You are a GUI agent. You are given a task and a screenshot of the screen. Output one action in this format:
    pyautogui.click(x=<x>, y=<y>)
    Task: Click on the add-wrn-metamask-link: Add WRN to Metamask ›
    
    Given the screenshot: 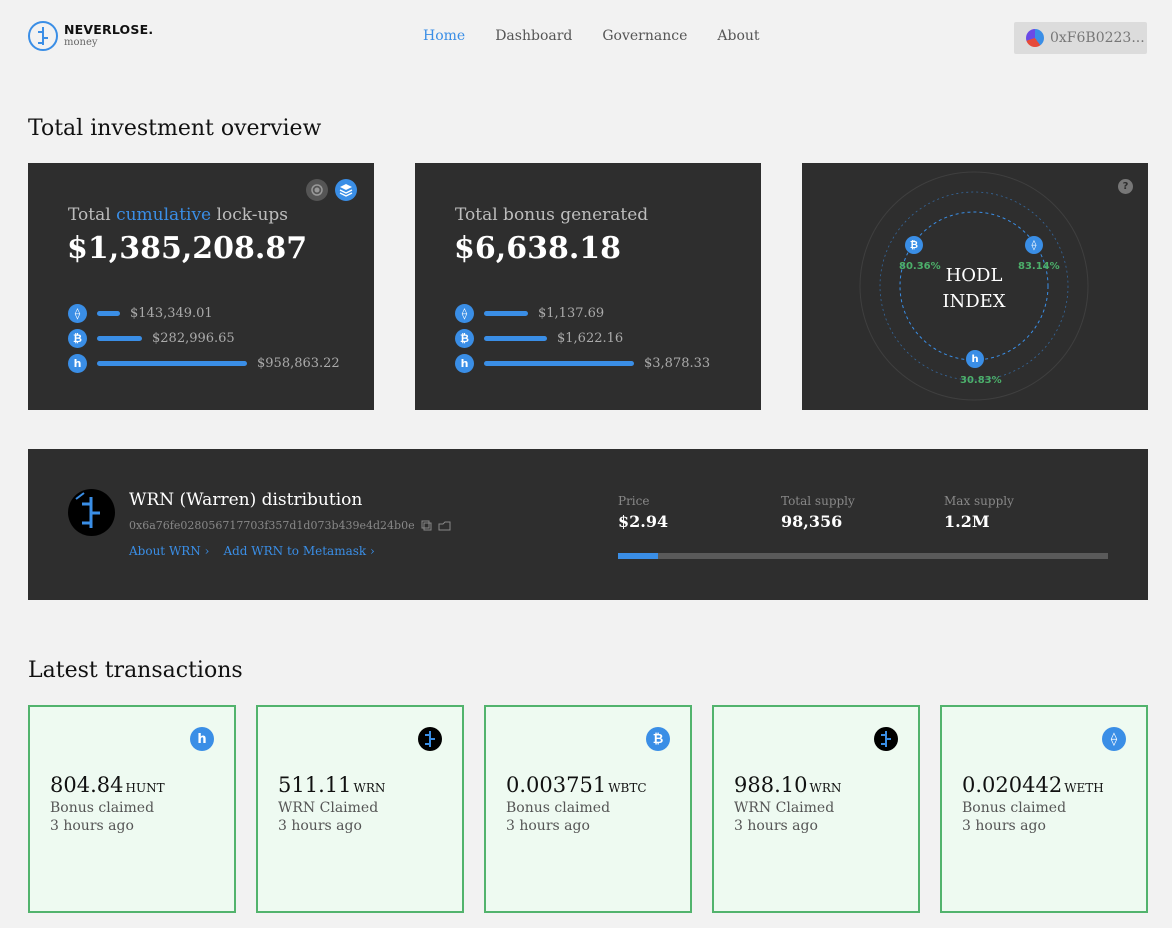 What is the action you would take?
    pyautogui.click(x=298, y=551)
    